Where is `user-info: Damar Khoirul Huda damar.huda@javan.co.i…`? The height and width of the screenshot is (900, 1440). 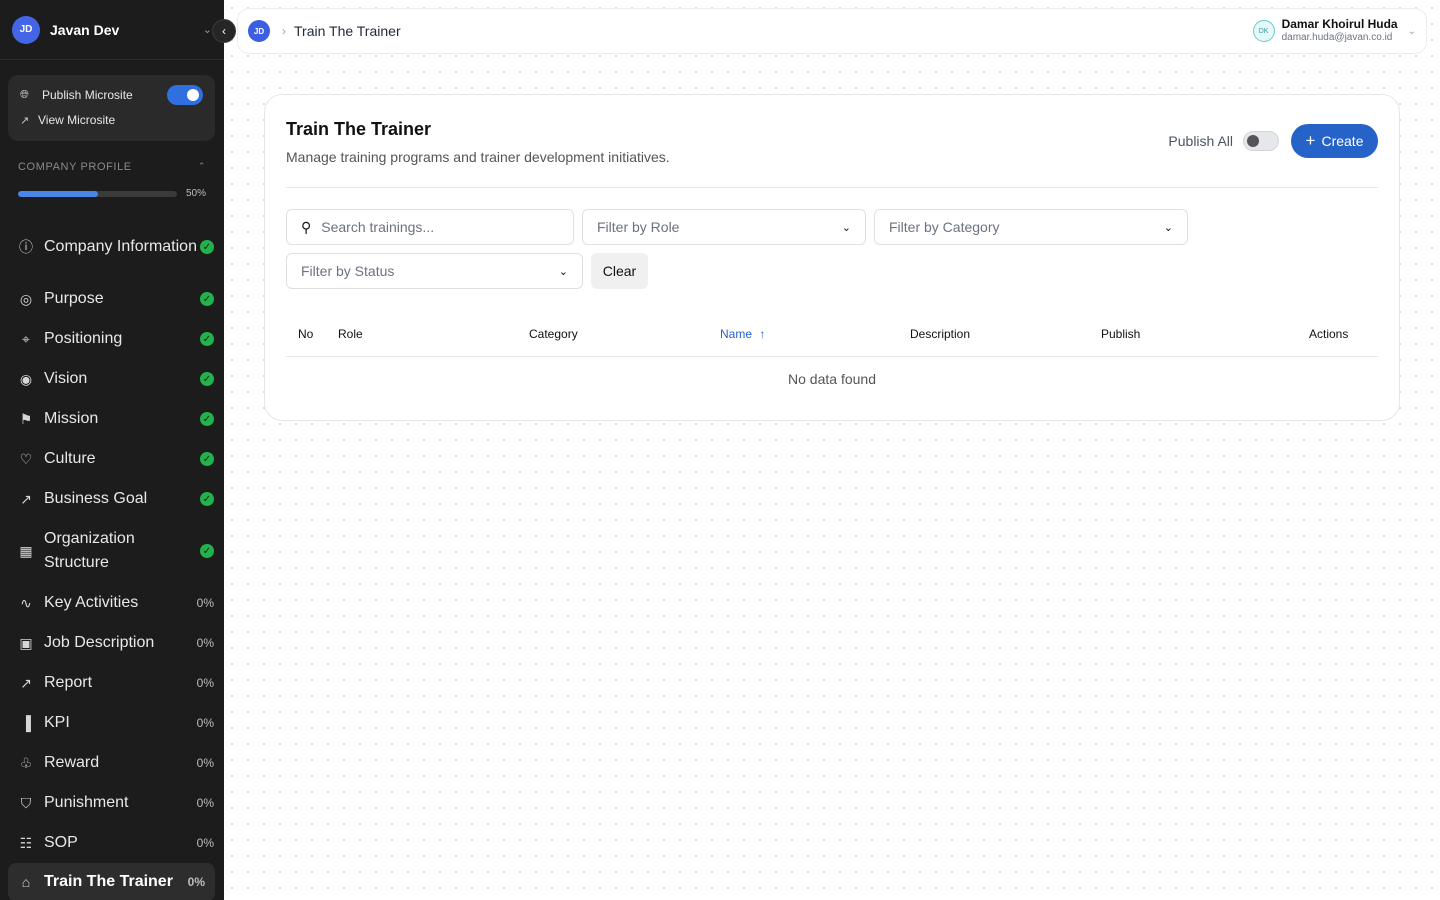
user-info: Damar Khoirul Huda damar.huda@javan.co.i… is located at coordinates (1340, 31).